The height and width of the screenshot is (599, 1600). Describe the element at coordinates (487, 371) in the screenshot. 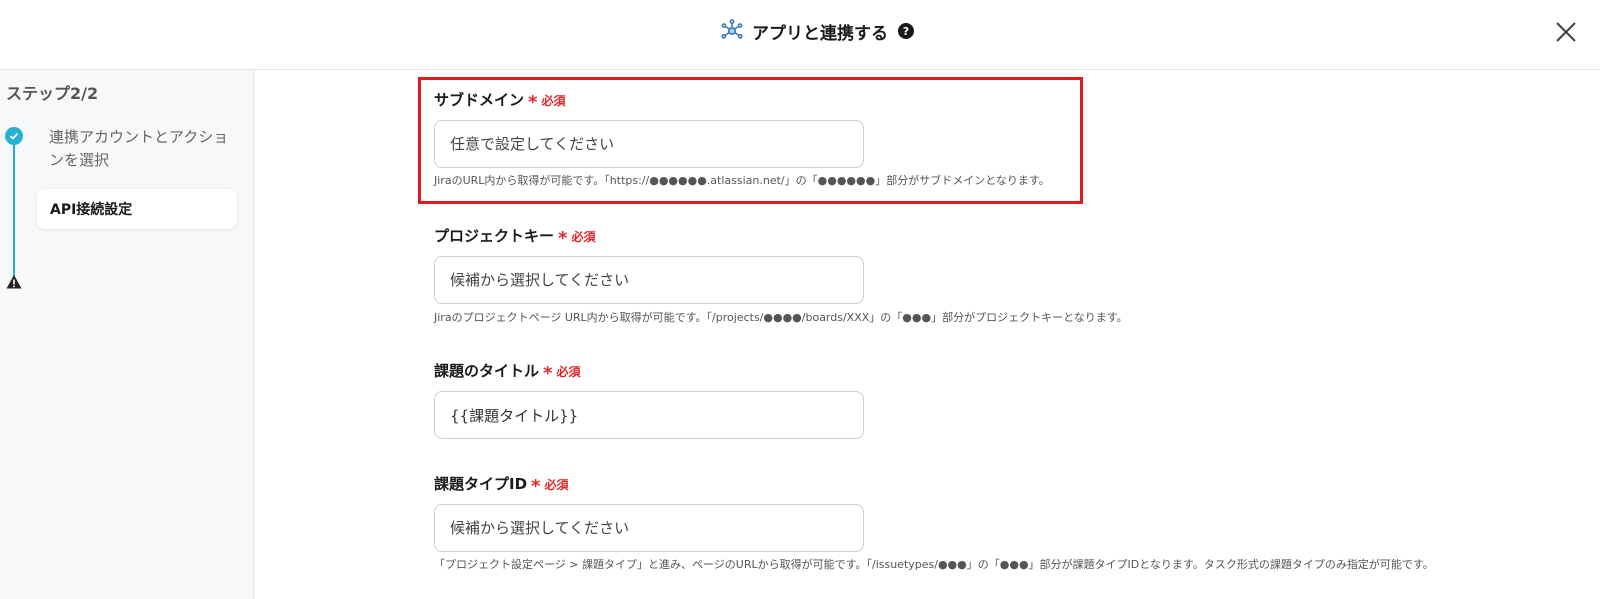

I see `field-label-text: 課題のタイトル` at that location.